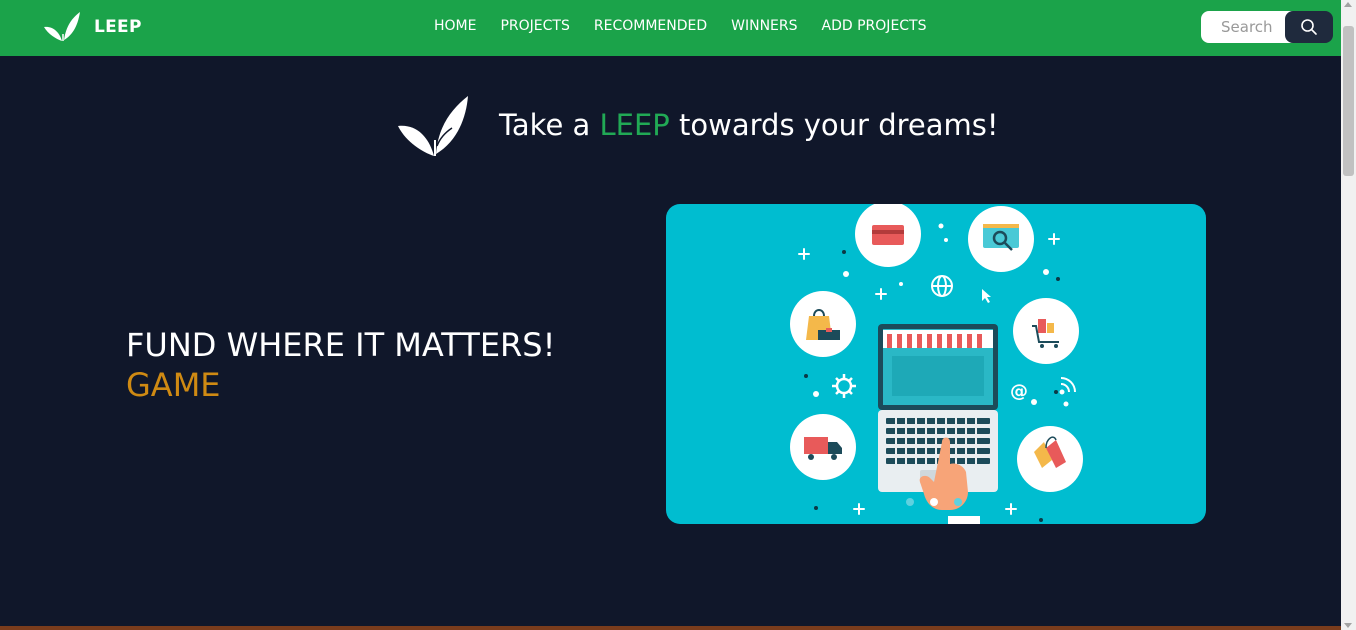 This screenshot has height=630, width=1356. I want to click on brand-name: LEEP, so click(118, 27).